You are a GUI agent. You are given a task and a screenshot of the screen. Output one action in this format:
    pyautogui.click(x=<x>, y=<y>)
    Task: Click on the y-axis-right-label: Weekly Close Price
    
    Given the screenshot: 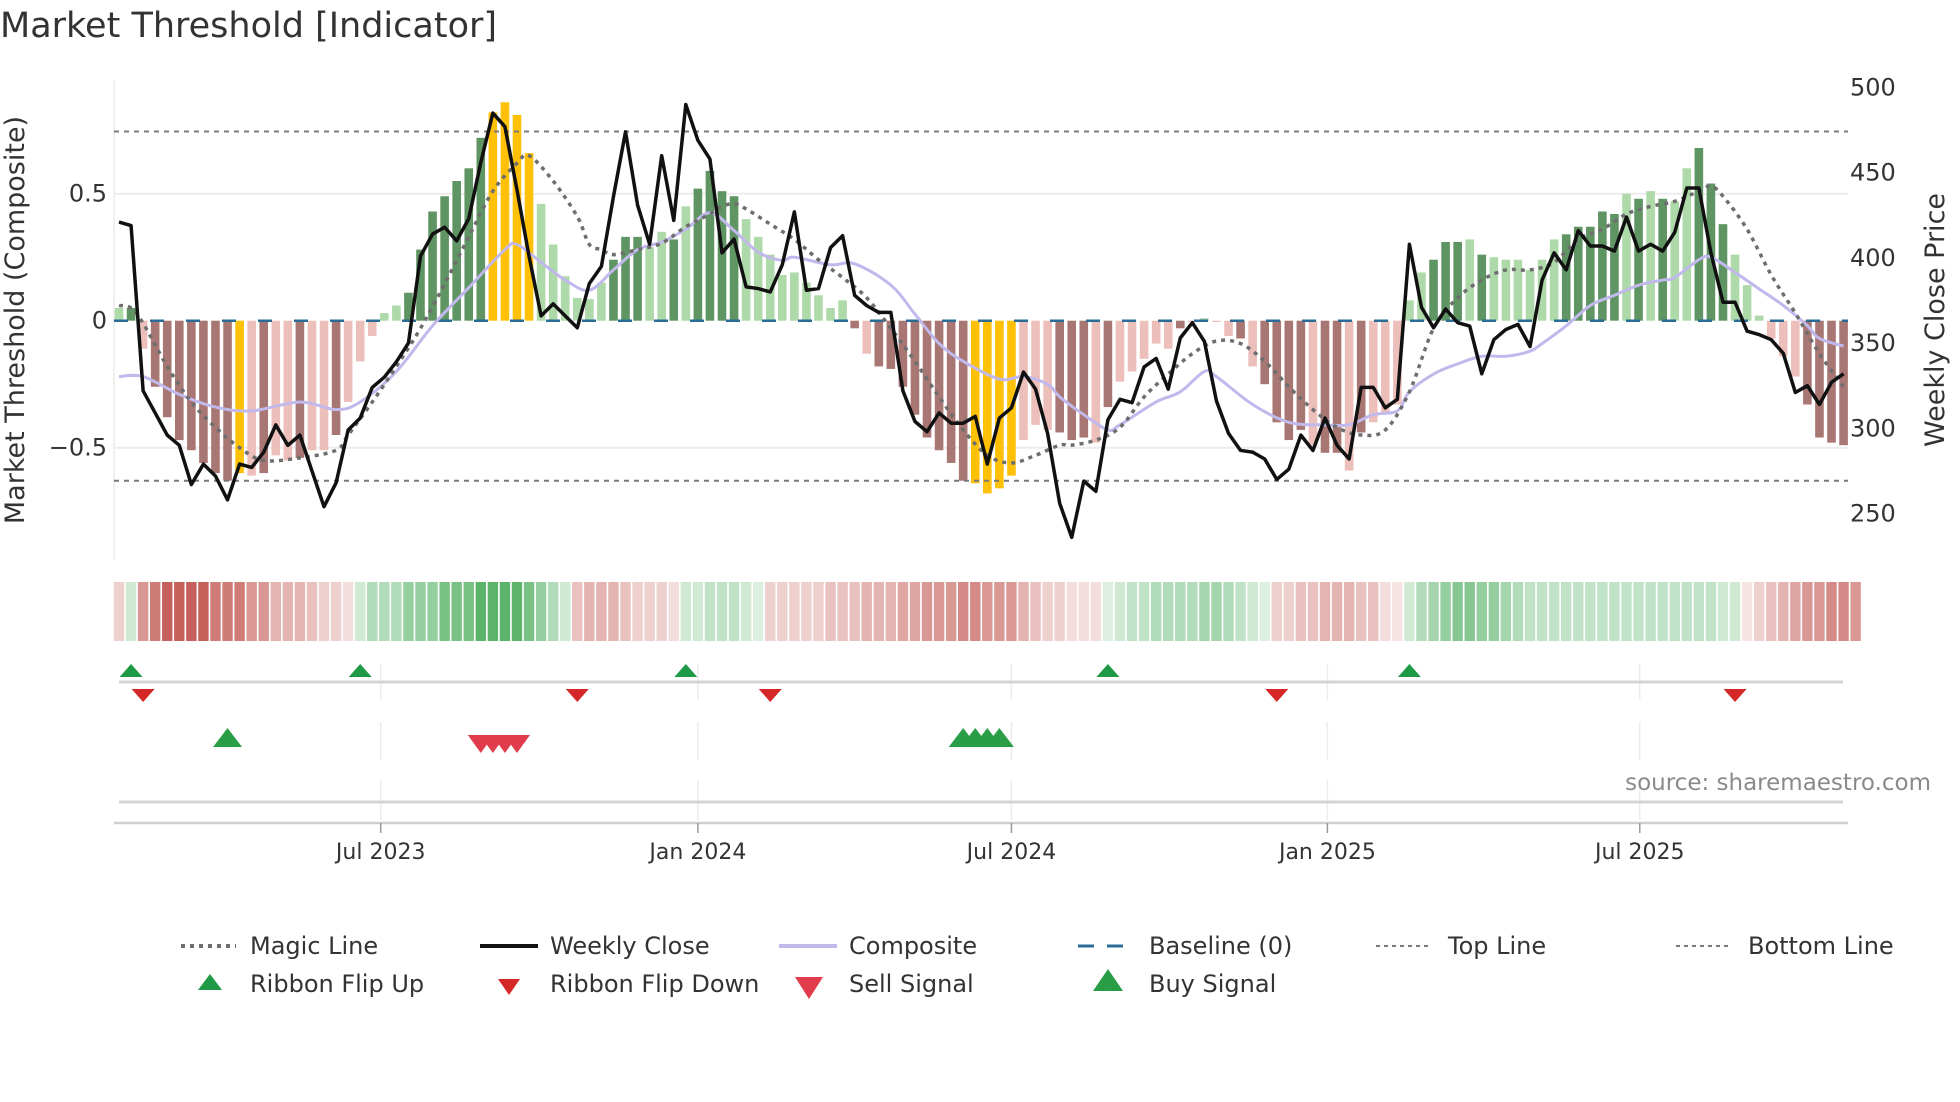 What is the action you would take?
    pyautogui.click(x=1935, y=320)
    